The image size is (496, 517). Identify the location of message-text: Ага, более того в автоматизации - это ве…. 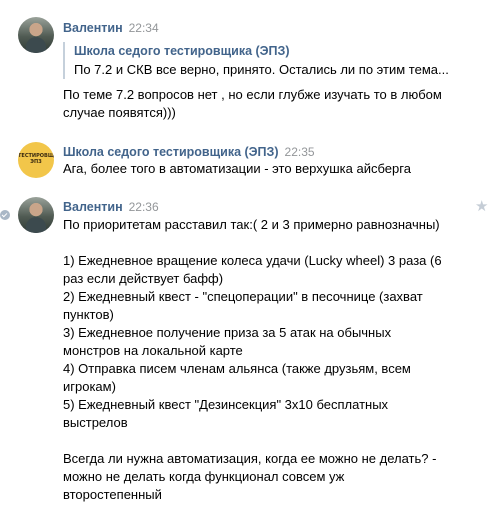
(237, 168).